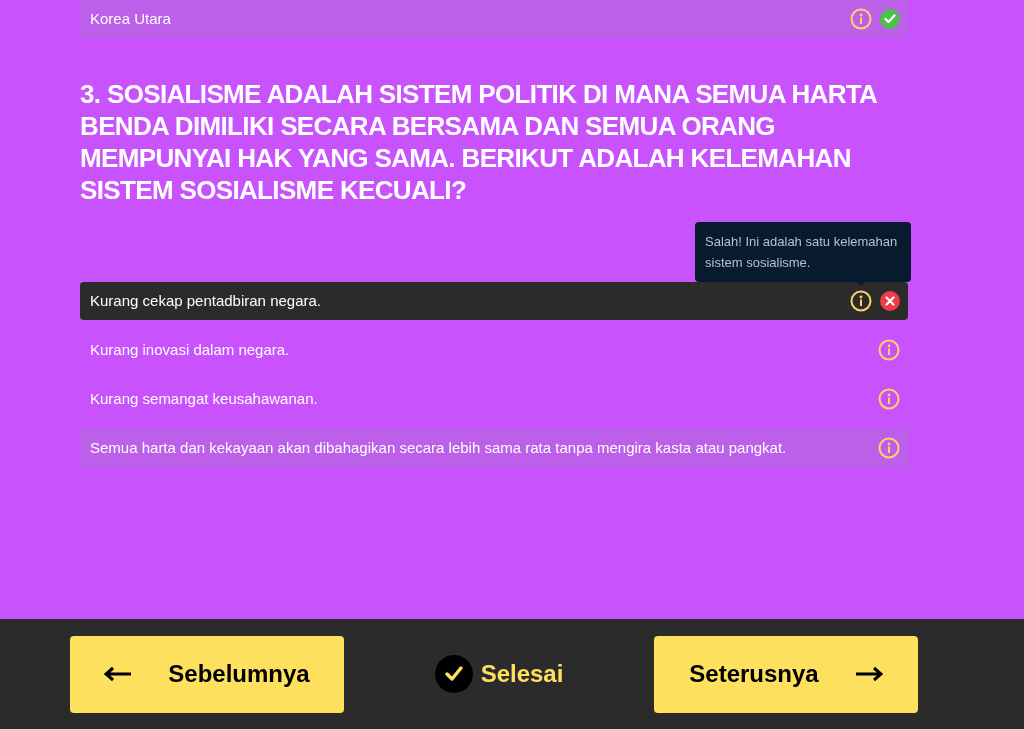 Image resolution: width=1024 pixels, height=729 pixels. What do you see at coordinates (522, 674) in the screenshot?
I see `finish-label: Selesai` at bounding box center [522, 674].